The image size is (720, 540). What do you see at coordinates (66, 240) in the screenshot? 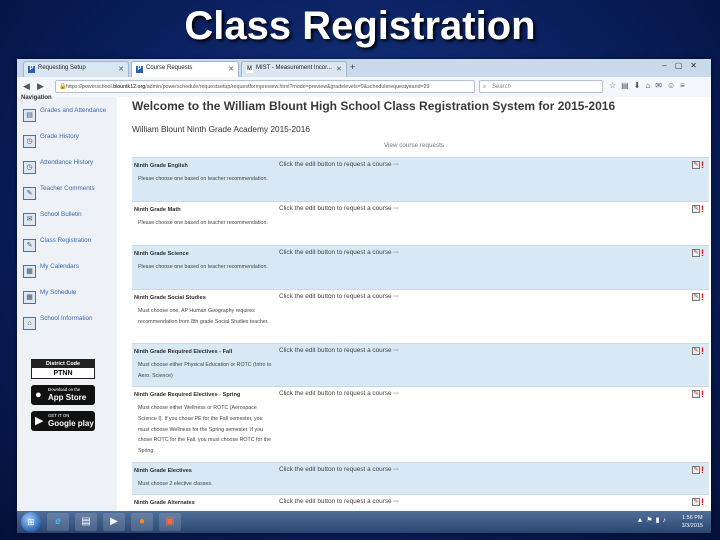
I see `sidebar-item-label: Class Registration` at bounding box center [66, 240].